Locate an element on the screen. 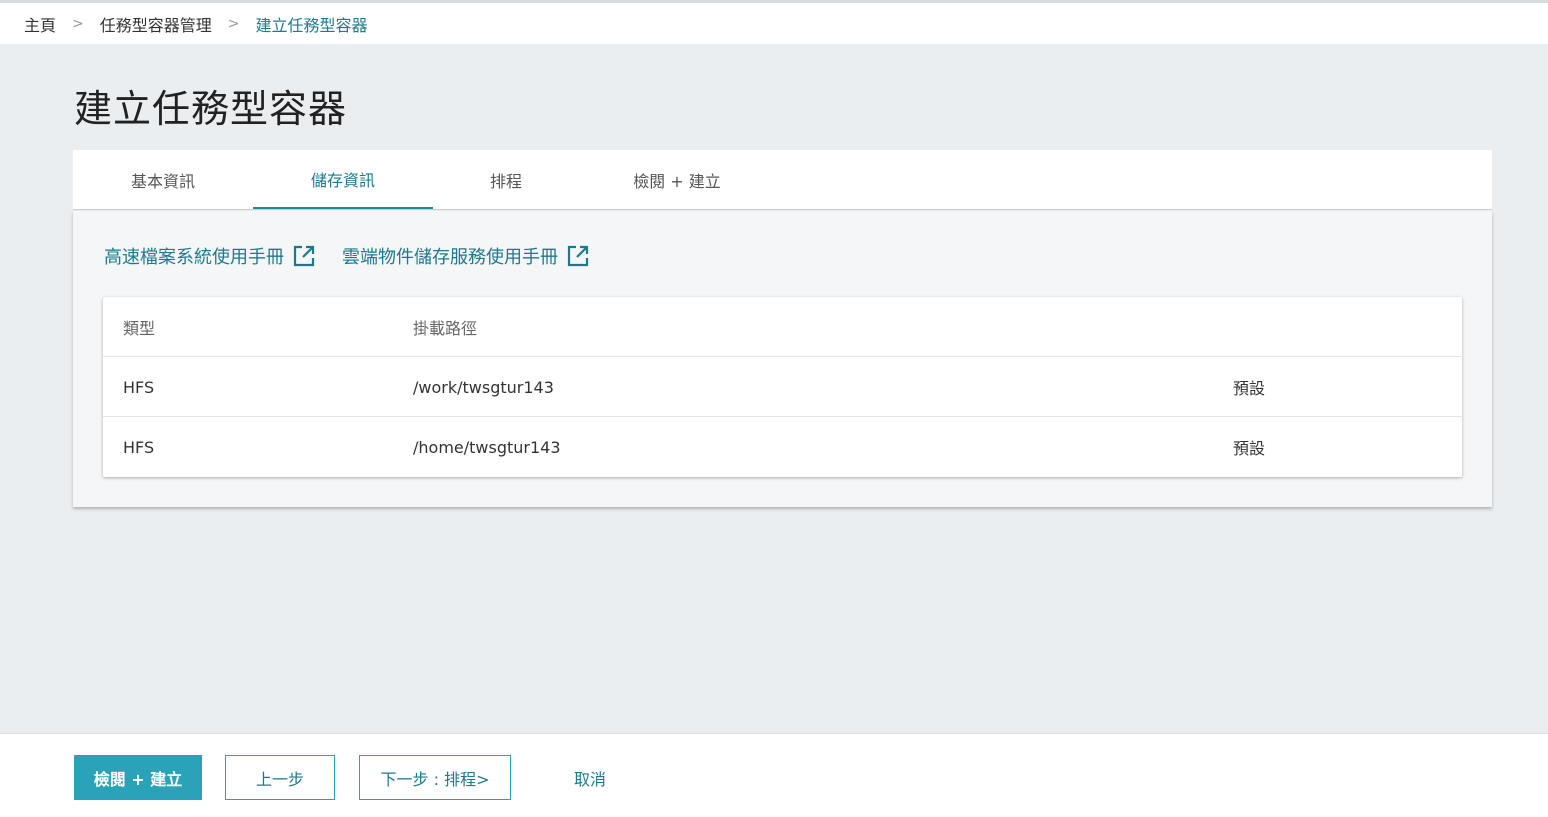  tab-review-create: 檢閱 + 建立 is located at coordinates (677, 179).